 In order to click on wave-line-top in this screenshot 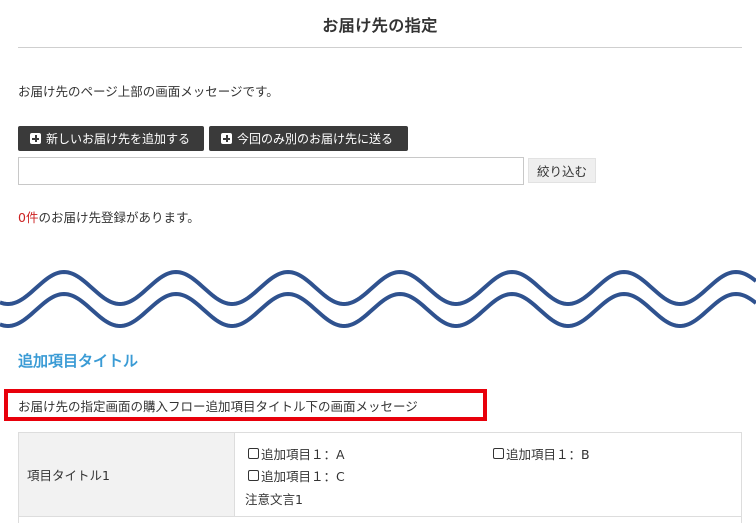, I will do `click(378, 288)`.